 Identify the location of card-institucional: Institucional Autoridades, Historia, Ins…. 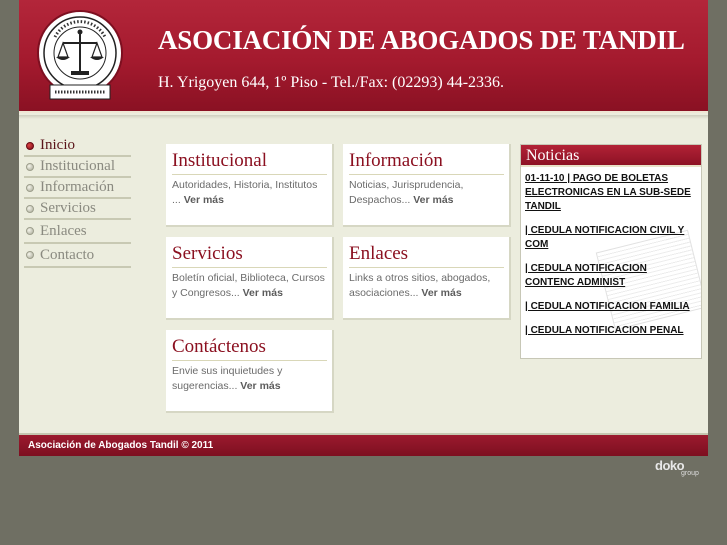
(250, 185).